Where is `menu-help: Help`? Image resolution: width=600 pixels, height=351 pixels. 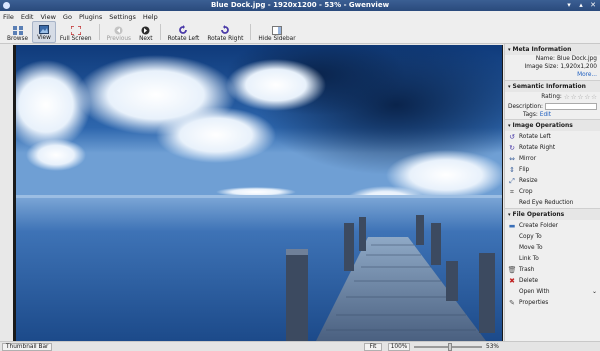
menu-help: Help is located at coordinates (150, 17).